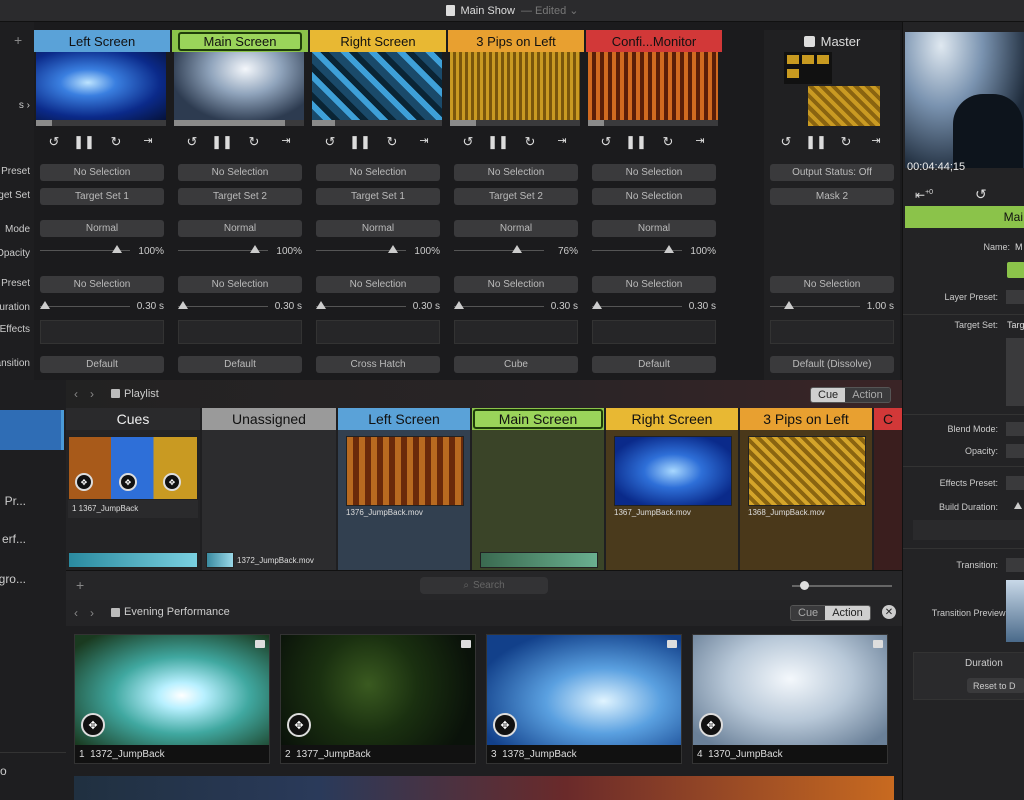  What do you see at coordinates (1015, 429) in the screenshot?
I see `blend-mode-field` at bounding box center [1015, 429].